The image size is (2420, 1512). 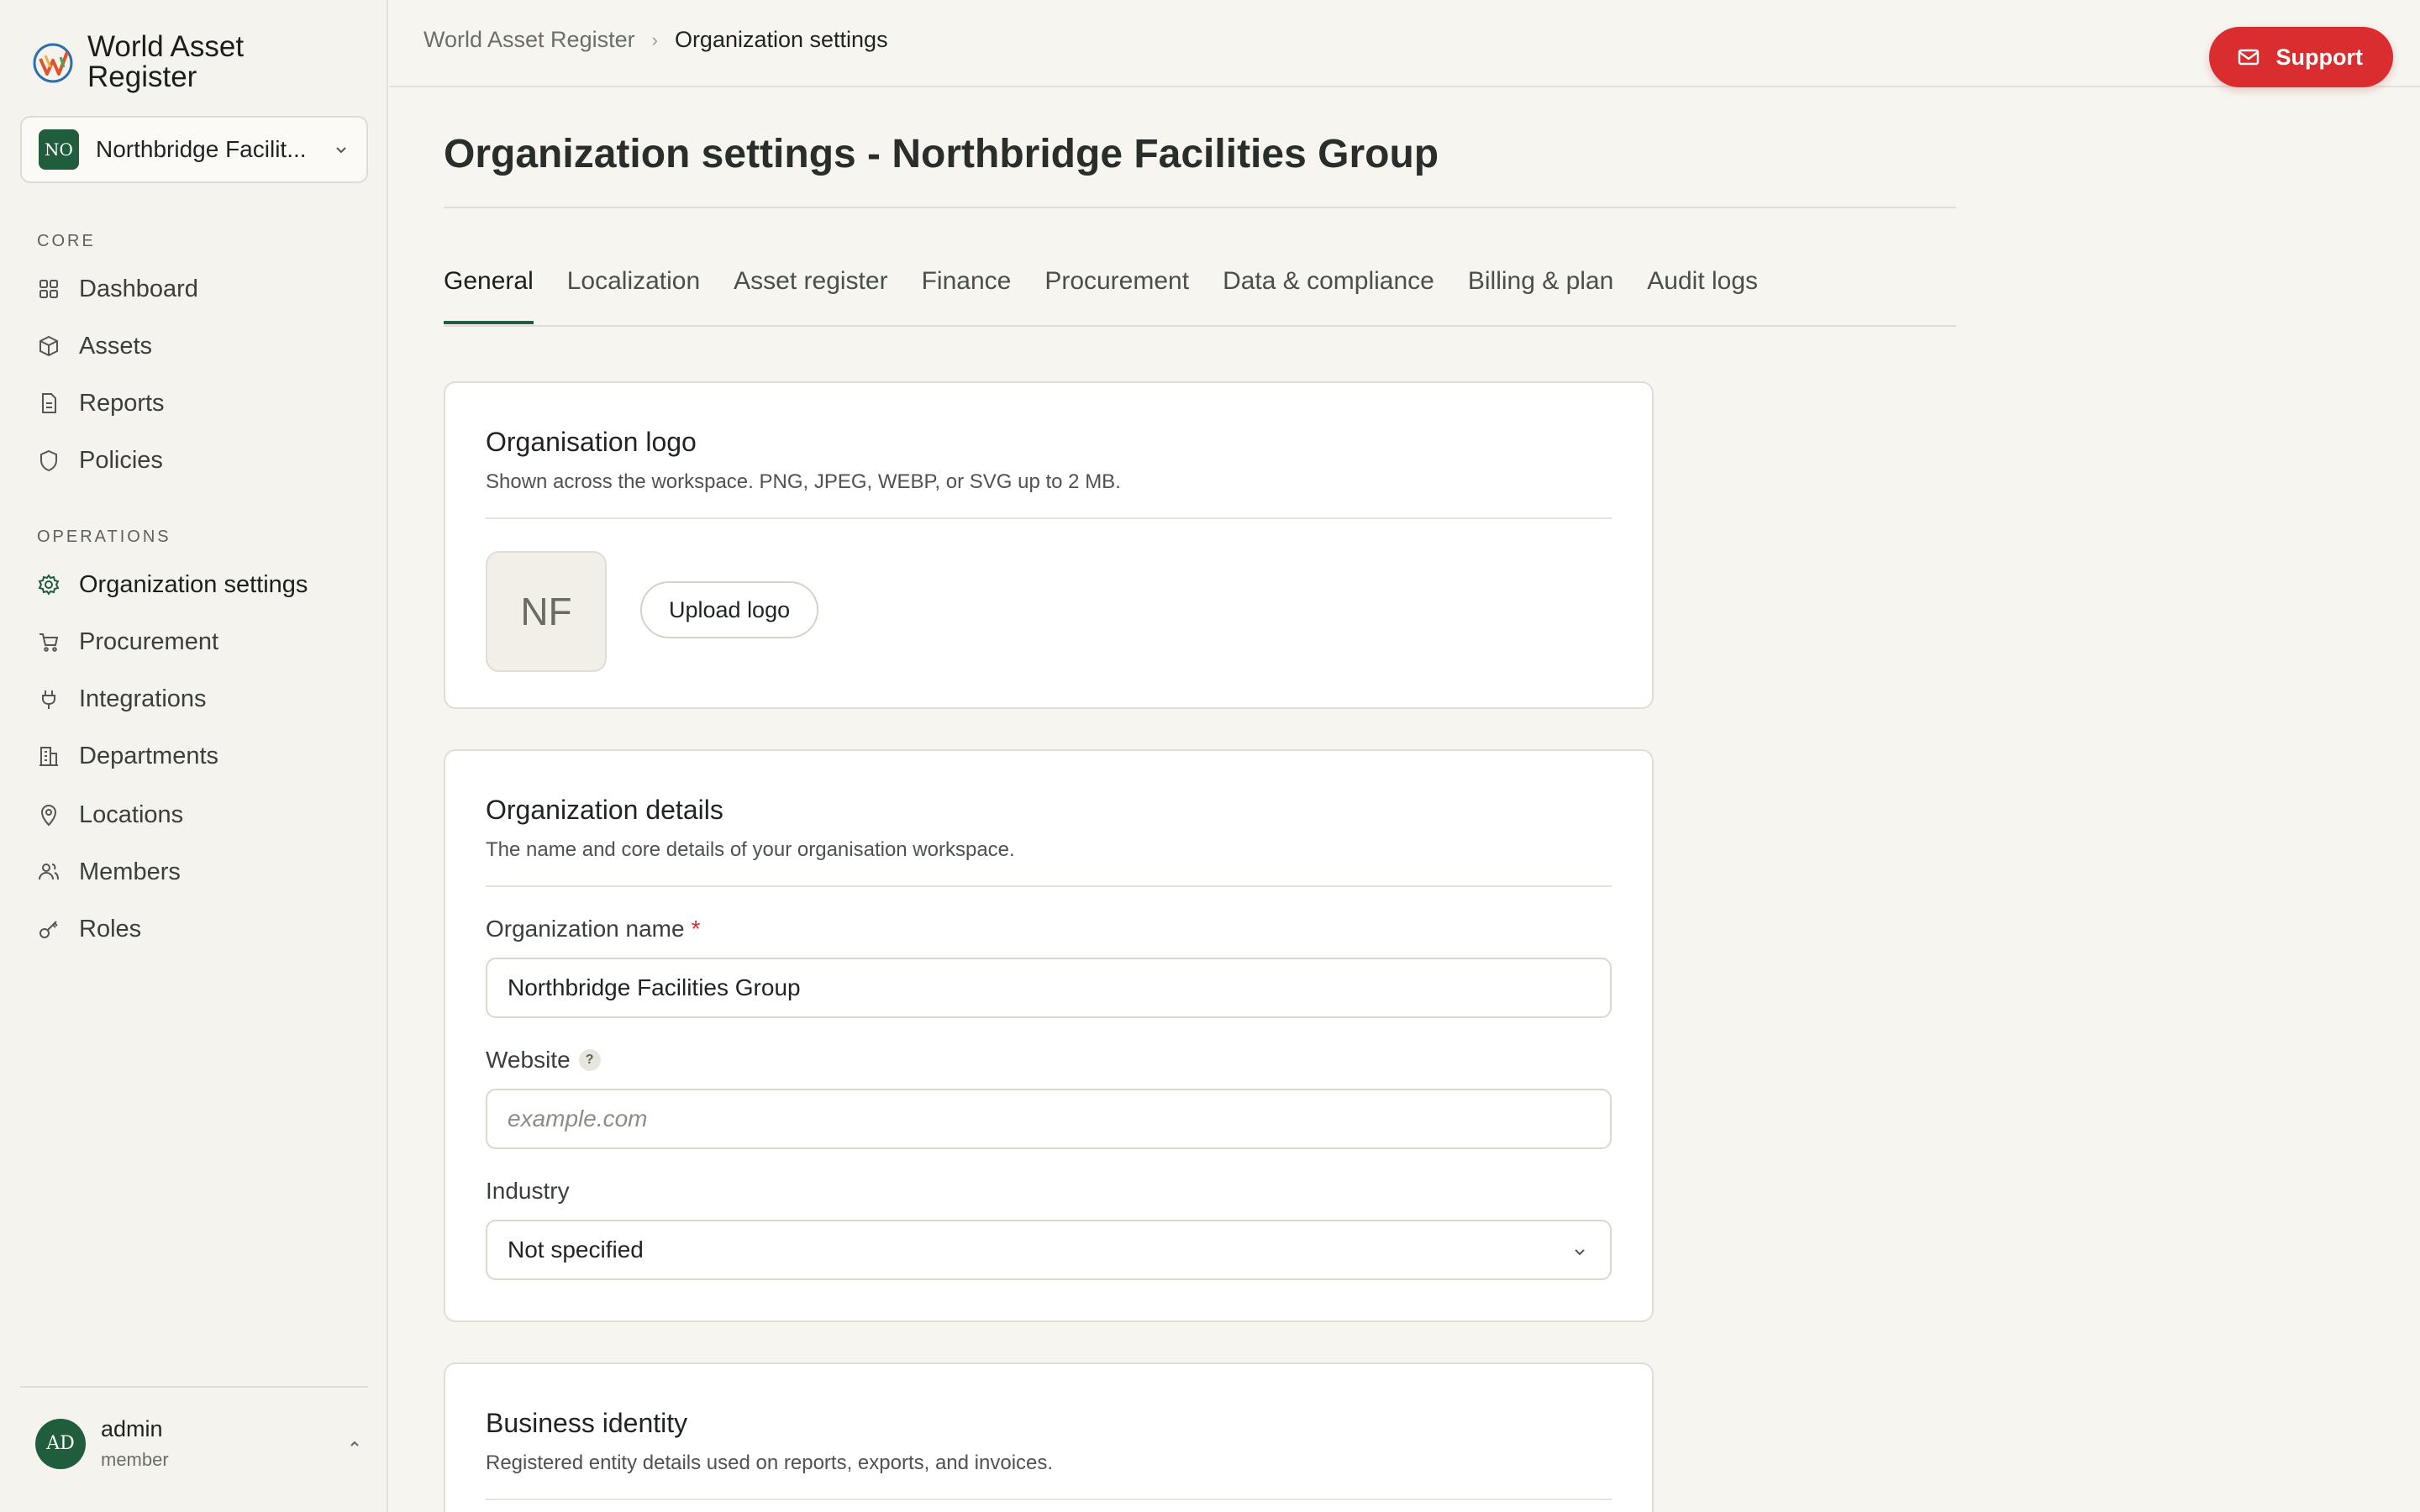 I want to click on sidebar-item-policies: Policies, so click(x=100, y=460).